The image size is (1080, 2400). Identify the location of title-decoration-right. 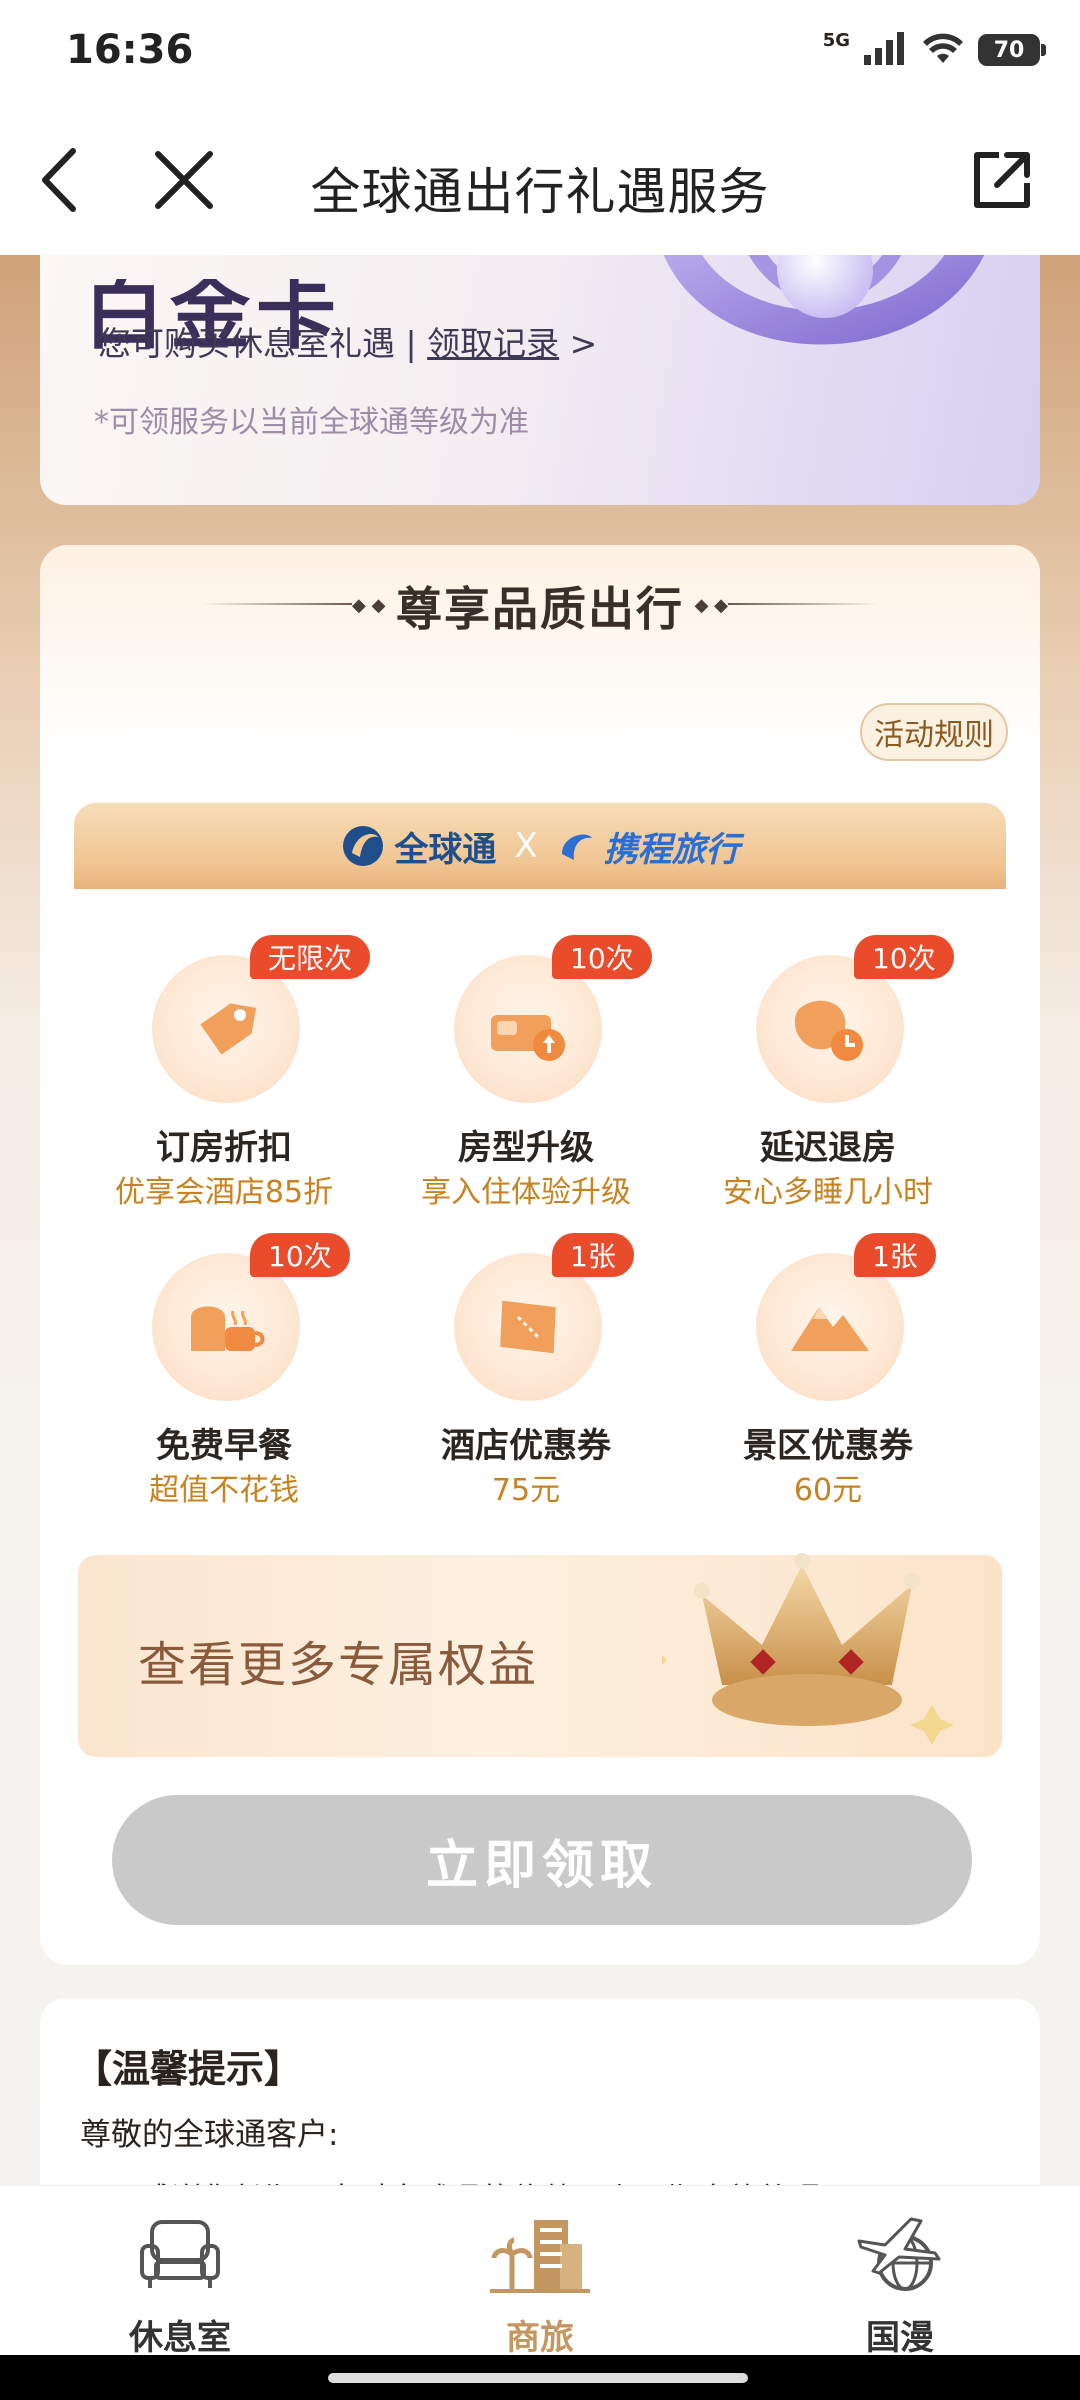
(803, 604).